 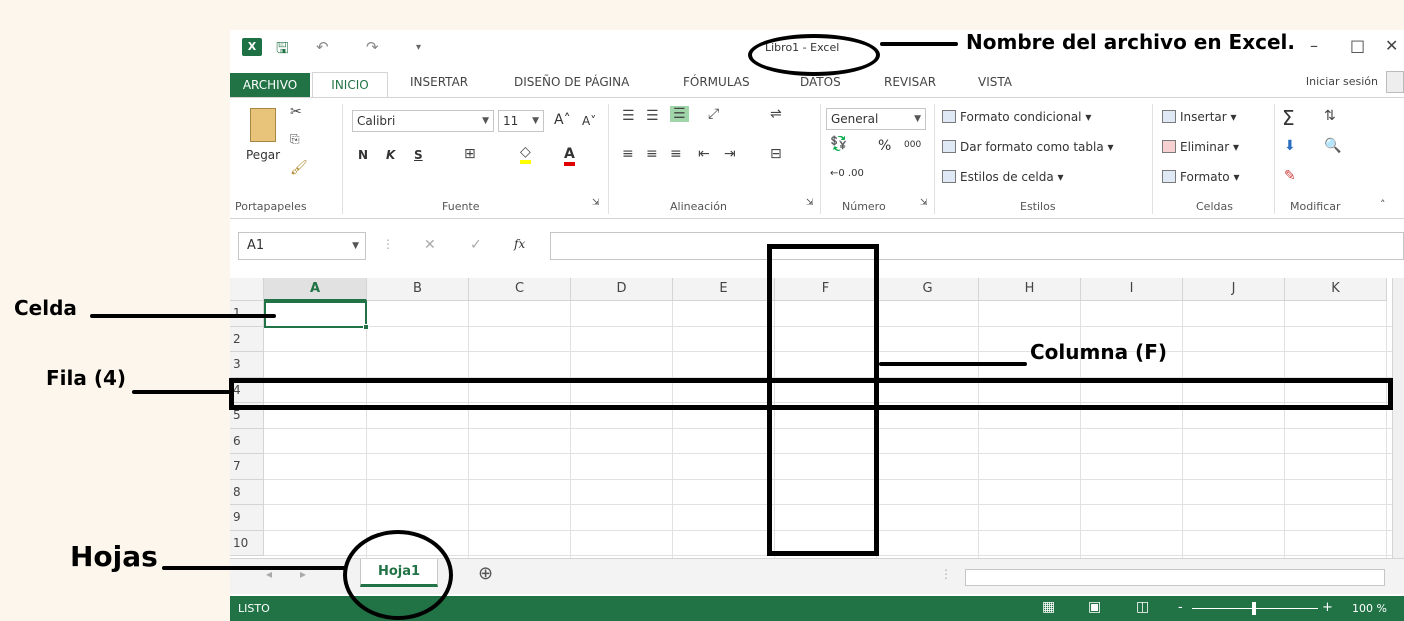 What do you see at coordinates (884, 146) in the screenshot?
I see `percent-button: %` at bounding box center [884, 146].